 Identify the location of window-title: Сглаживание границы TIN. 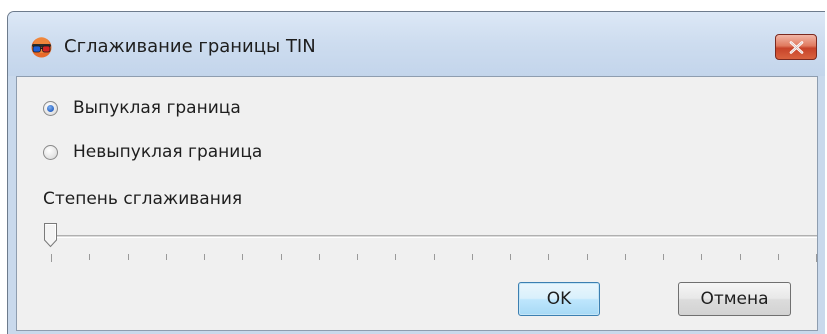
(190, 46).